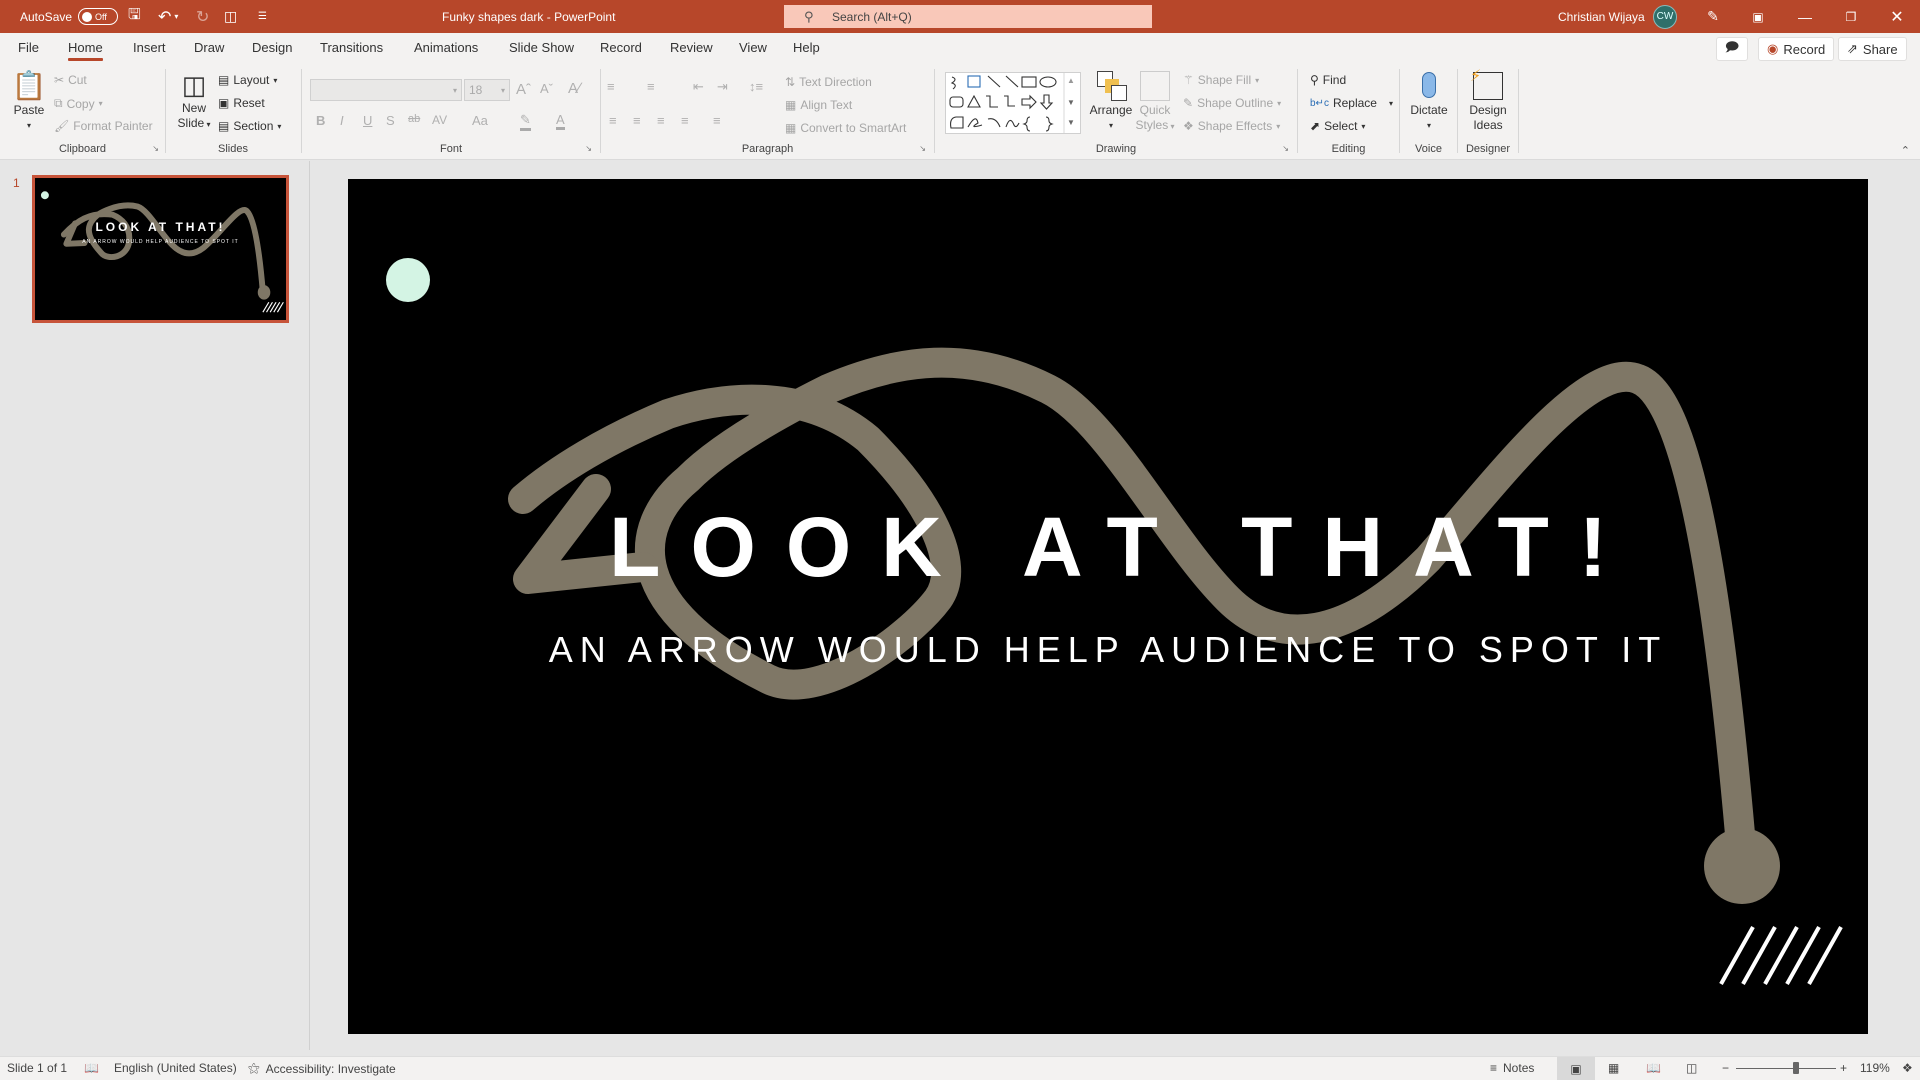  Describe the element at coordinates (1796, 1068) in the screenshot. I see `zoom-slider-thumb` at that location.